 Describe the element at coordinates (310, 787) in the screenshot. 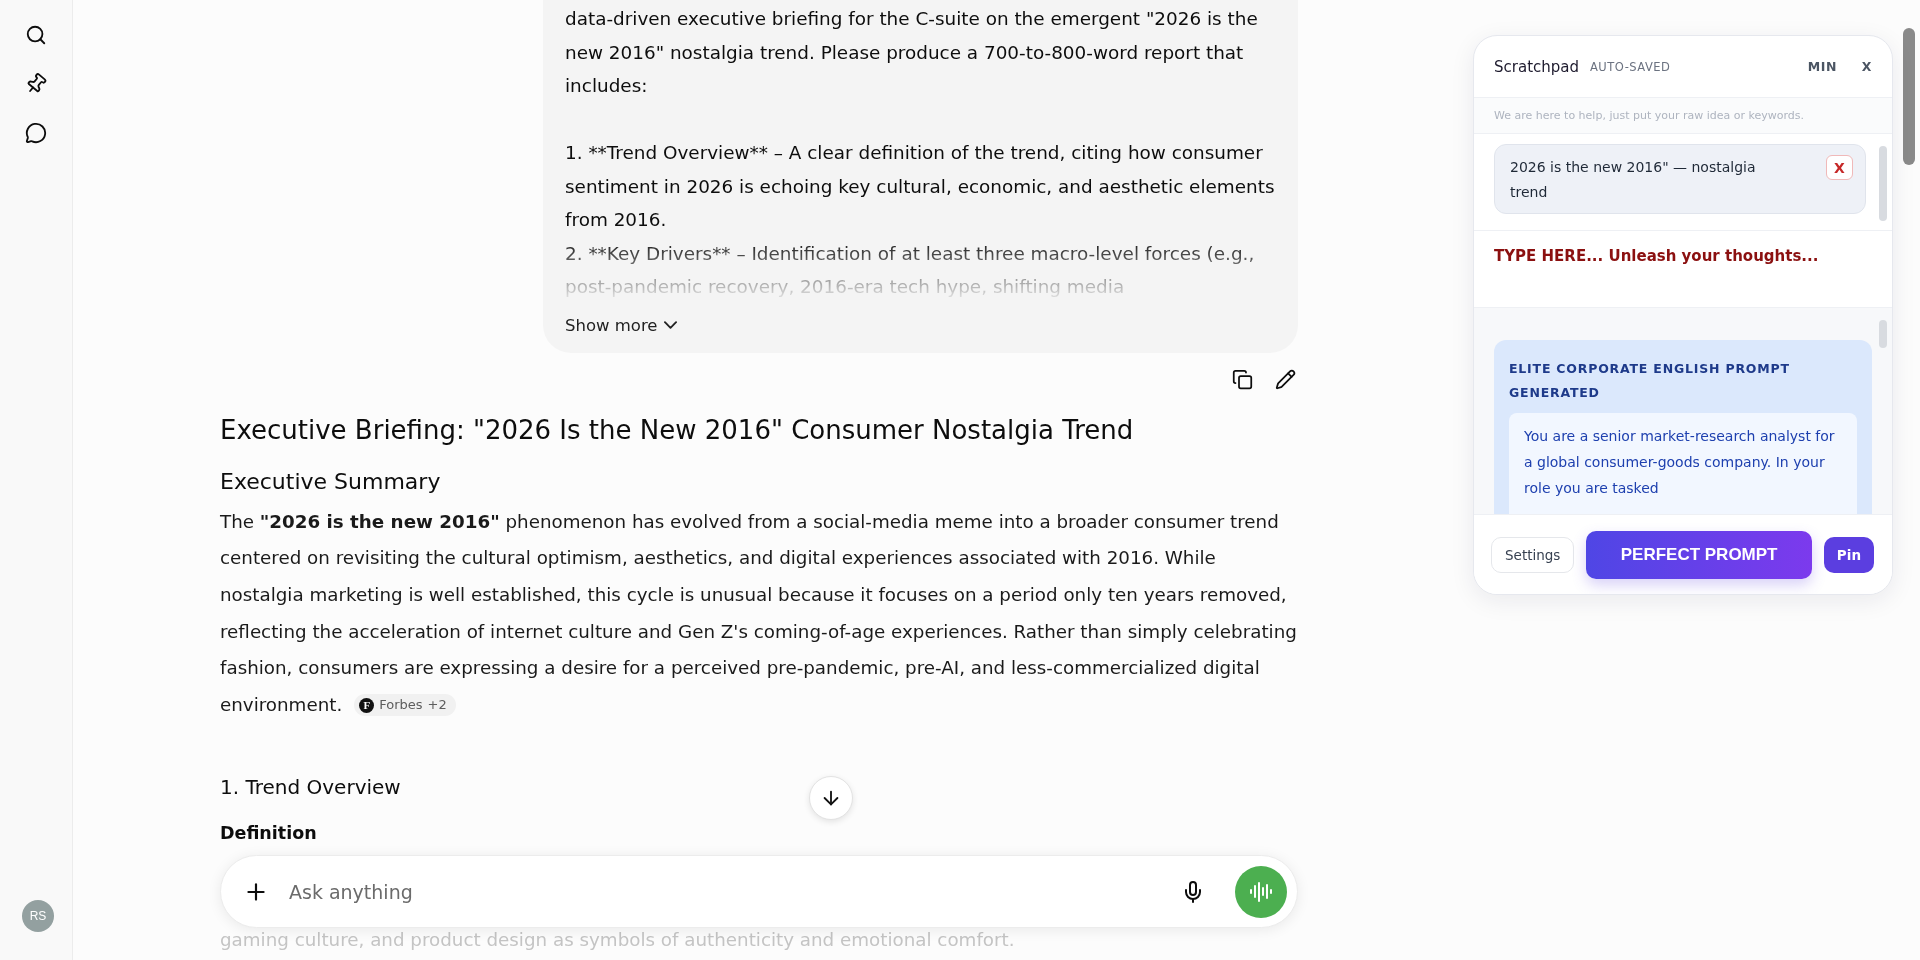

I see `subsection-heading: 1. Trend Overview` at that location.